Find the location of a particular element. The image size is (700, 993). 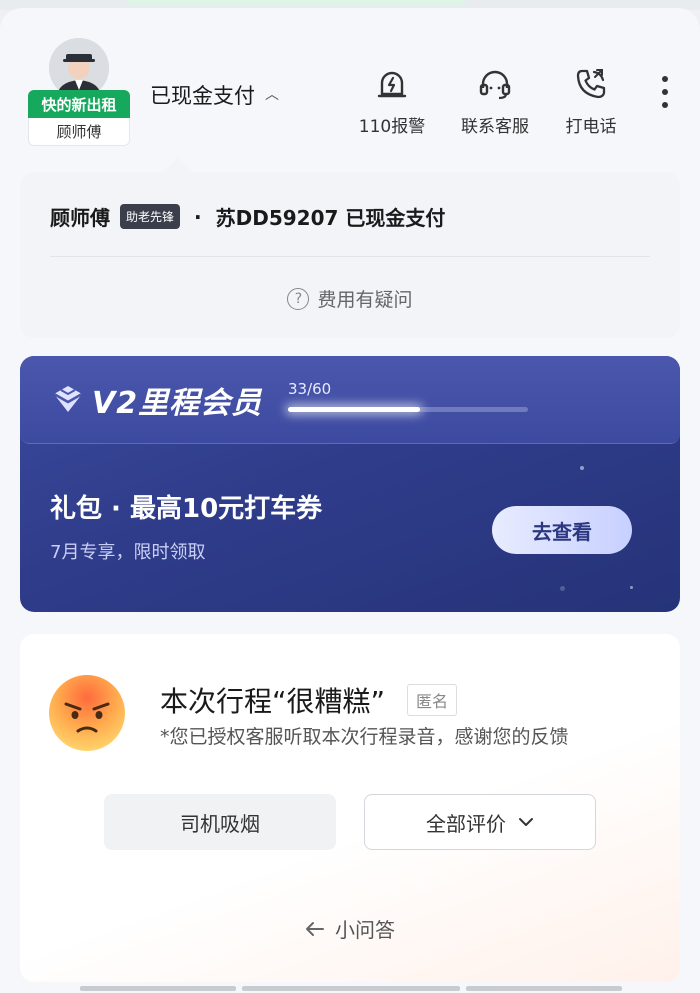

contact-service-label: 联系客服 is located at coordinates (495, 127).